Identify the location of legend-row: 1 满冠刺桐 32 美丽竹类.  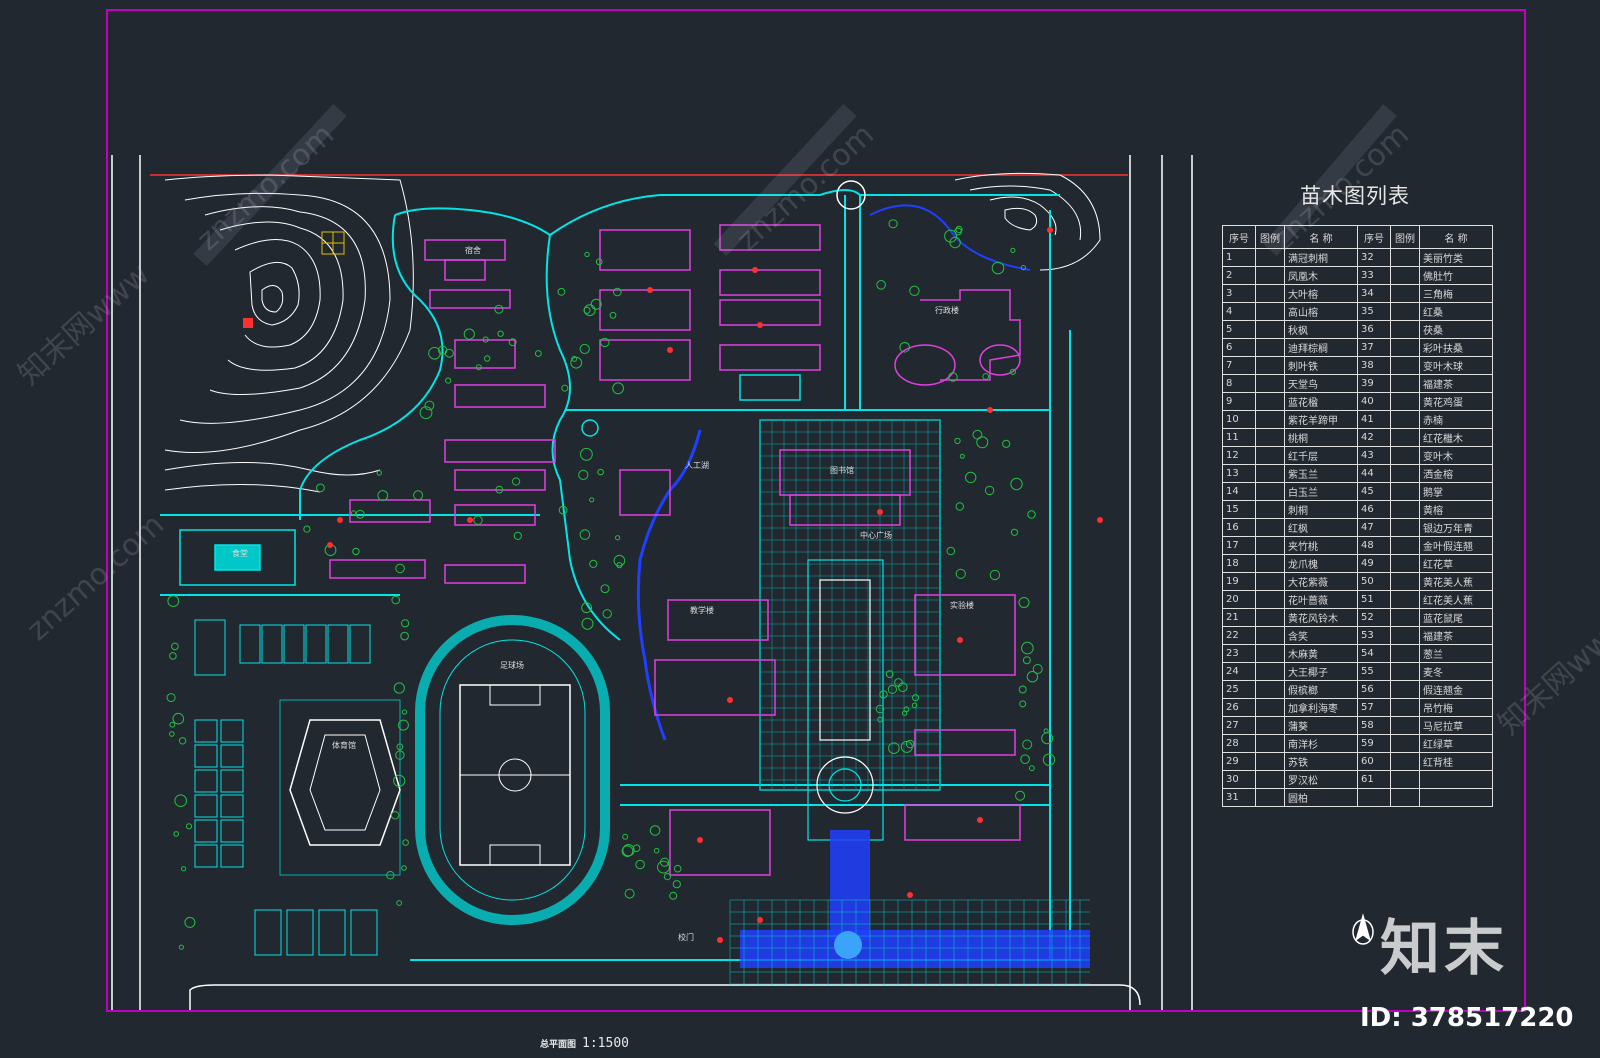
(1357, 257).